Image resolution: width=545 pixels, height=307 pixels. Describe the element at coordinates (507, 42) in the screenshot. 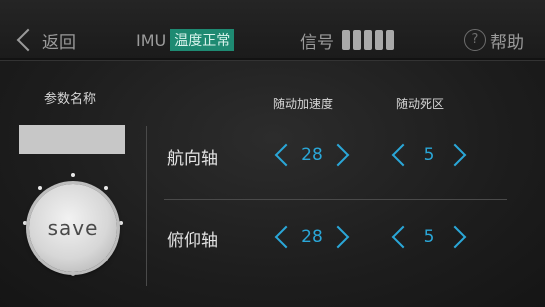

I see `help-label: 帮助` at that location.